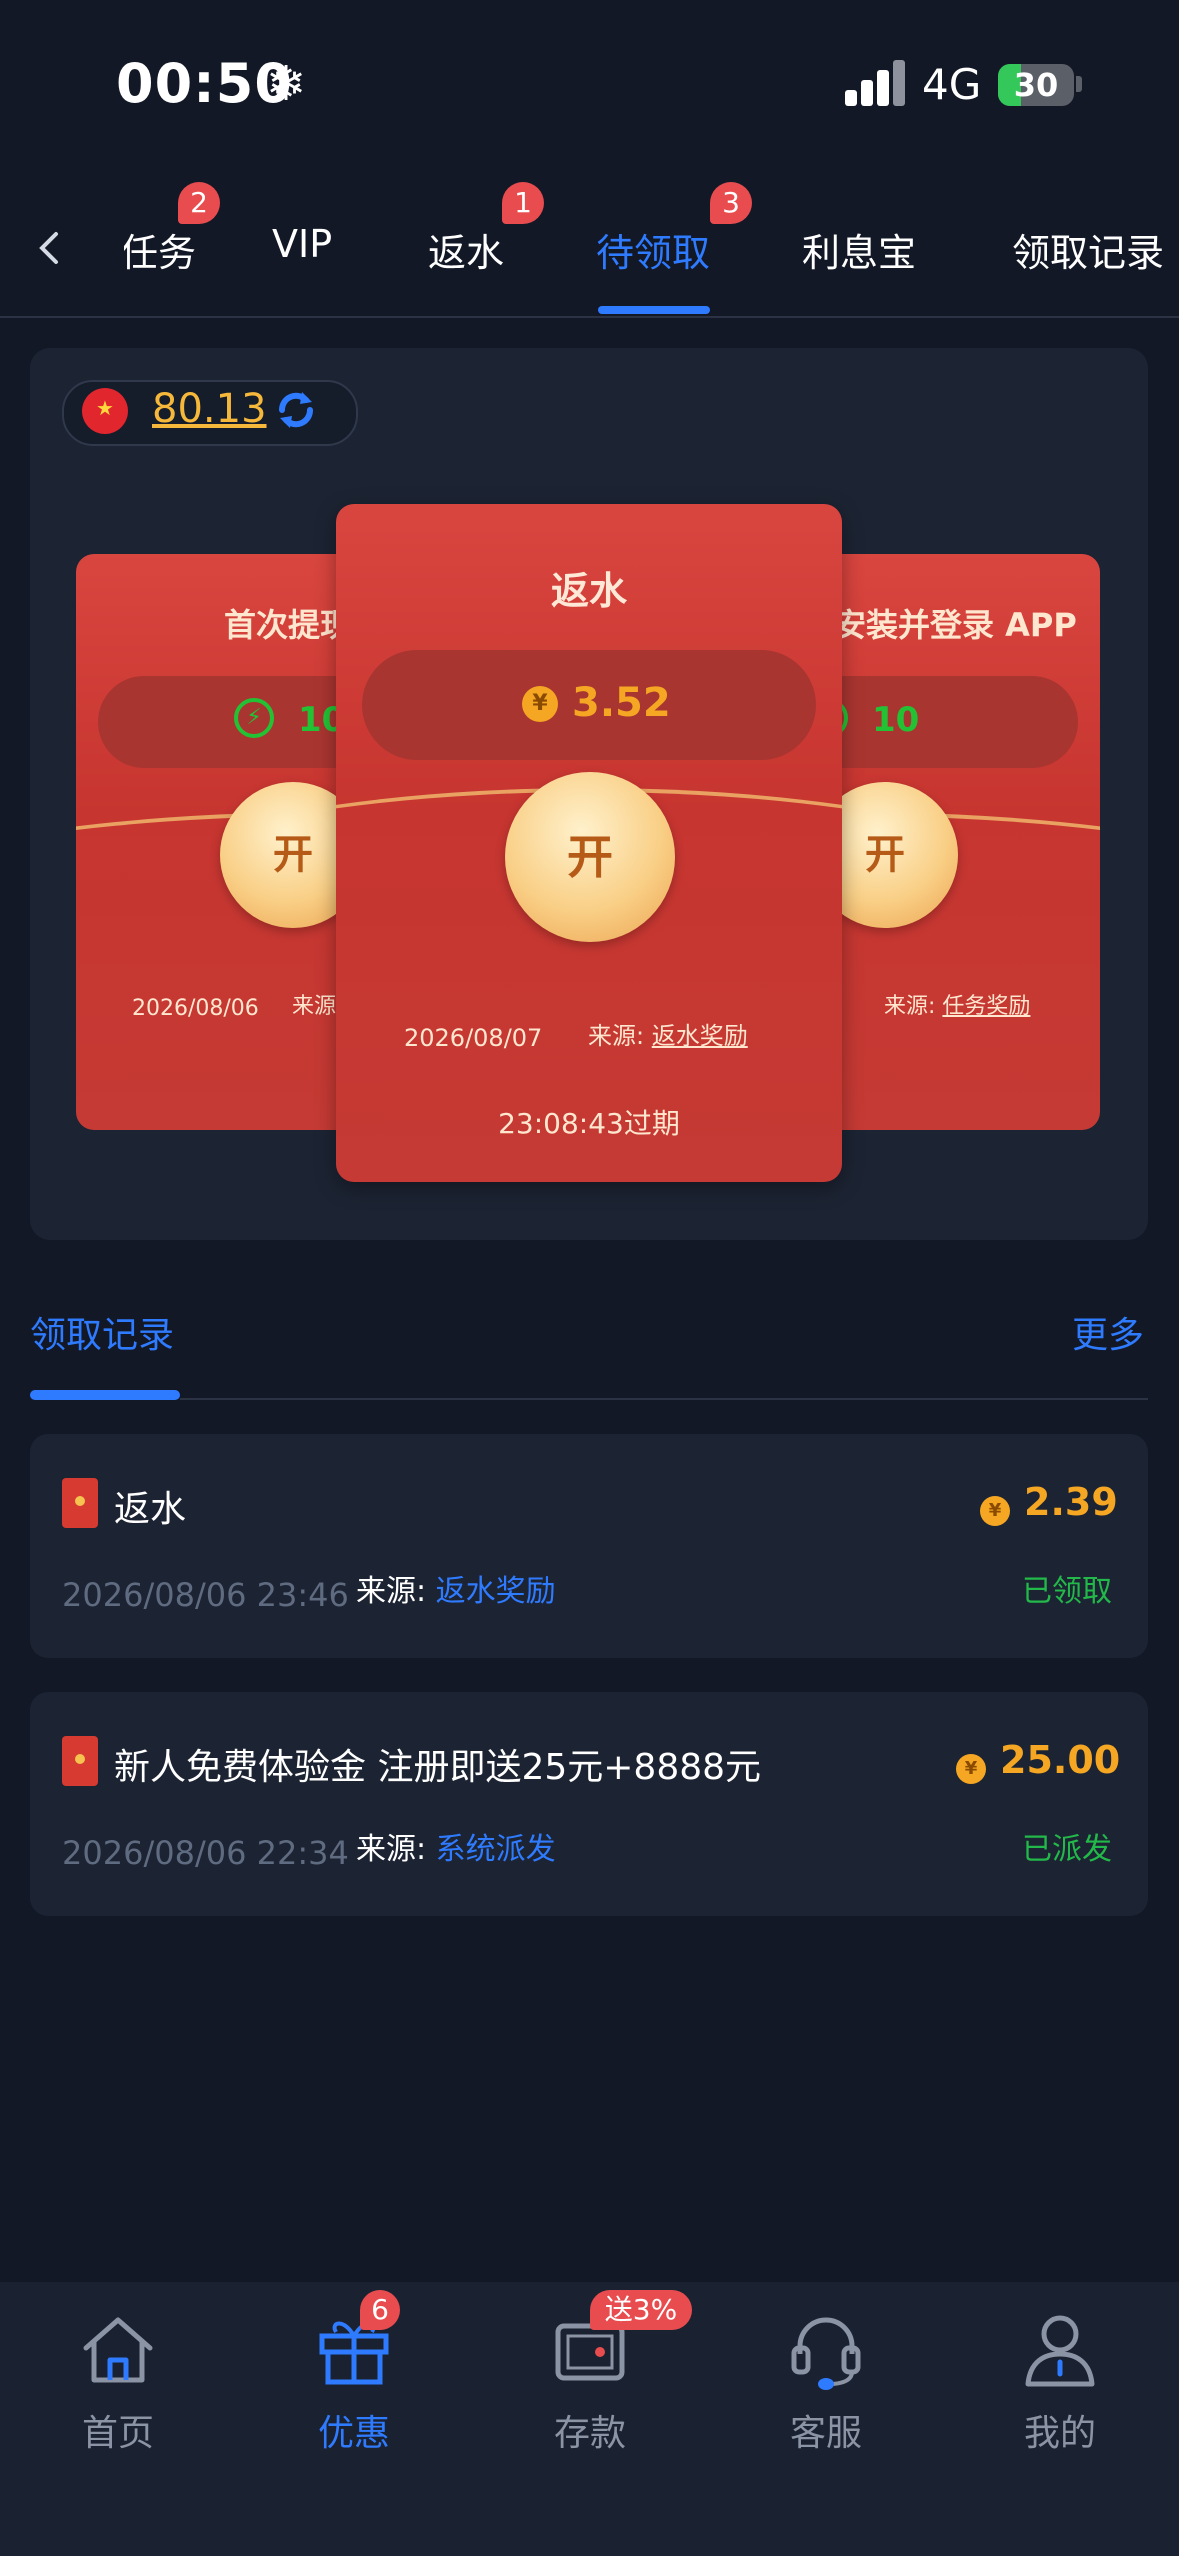  What do you see at coordinates (589, 1546) in the screenshot?
I see `record-item: 返水 ¥2.39 2026/08/06 23:46 来源: 返水奖励 已领取` at bounding box center [589, 1546].